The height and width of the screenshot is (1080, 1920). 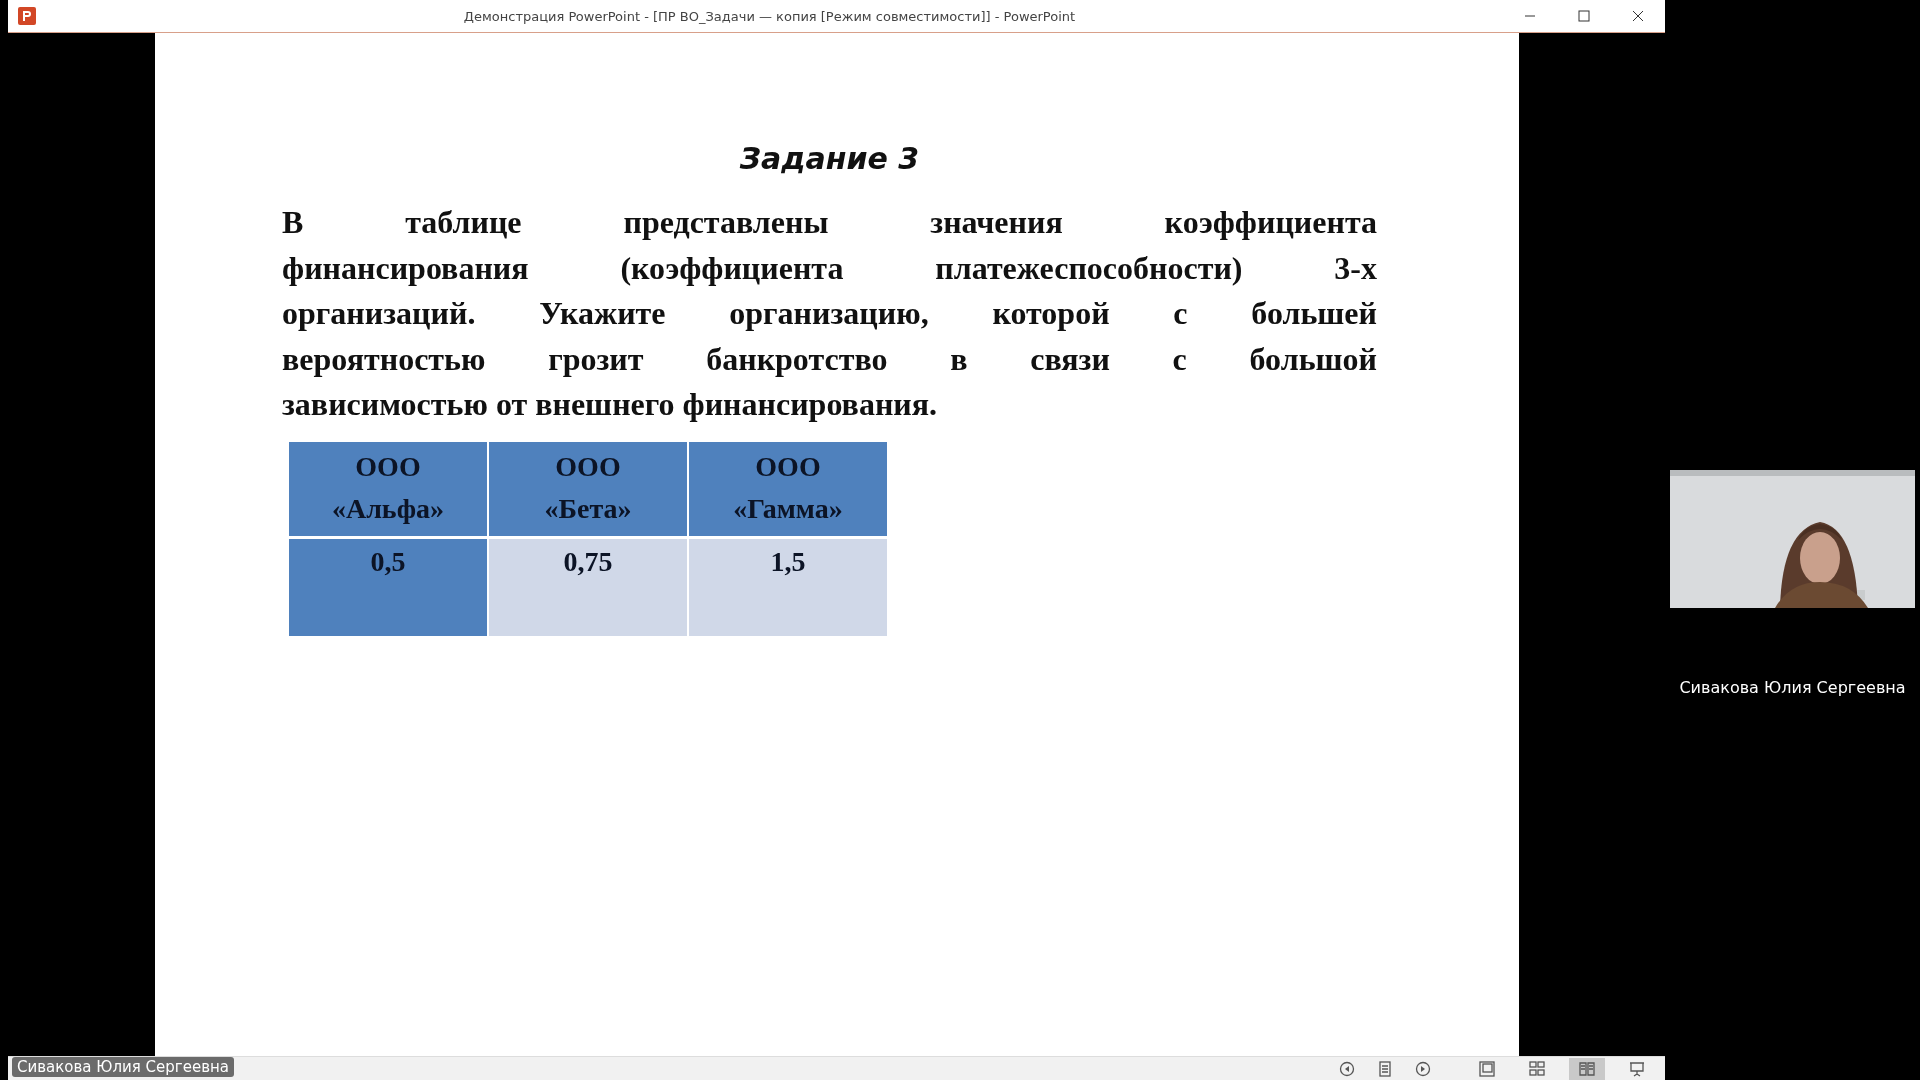 I want to click on presenter-name-label: Сивакова Юлия Сергеевна, so click(x=123, y=1067).